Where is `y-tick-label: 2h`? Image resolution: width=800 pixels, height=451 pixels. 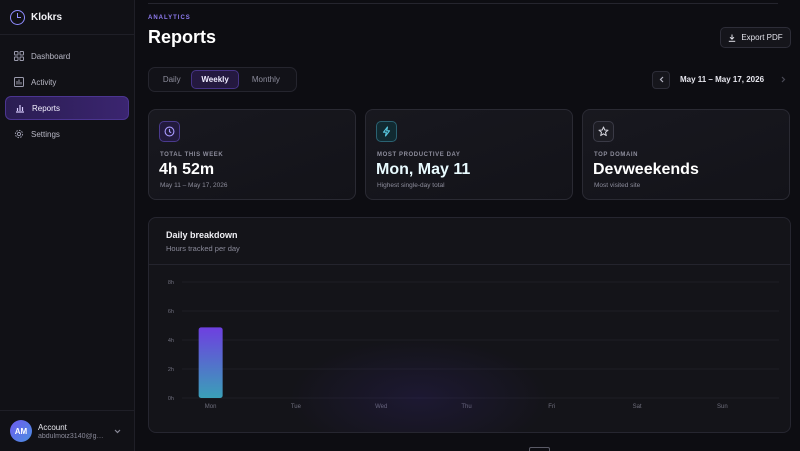
y-tick-label: 2h is located at coordinates (171, 370).